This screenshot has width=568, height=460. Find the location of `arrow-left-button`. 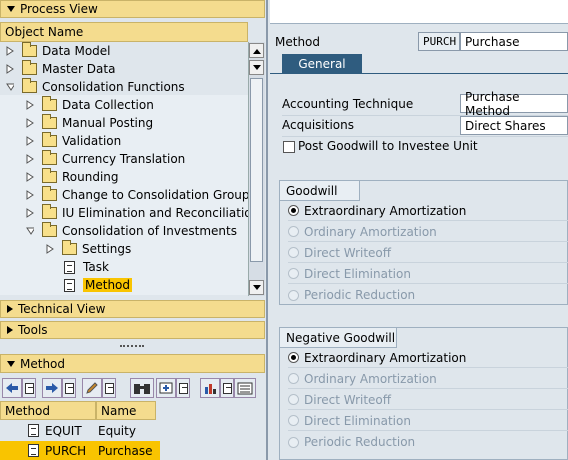

arrow-left-button is located at coordinates (12, 388).